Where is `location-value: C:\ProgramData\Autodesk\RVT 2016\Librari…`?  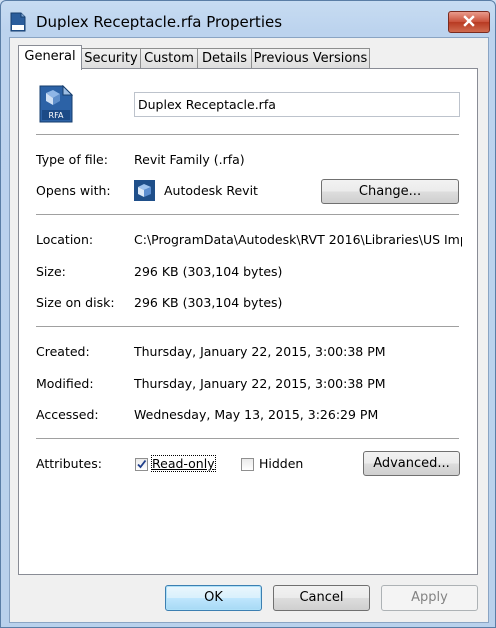
location-value: C:\ProgramData\Autodesk\RVT 2016\Librari… is located at coordinates (298, 239).